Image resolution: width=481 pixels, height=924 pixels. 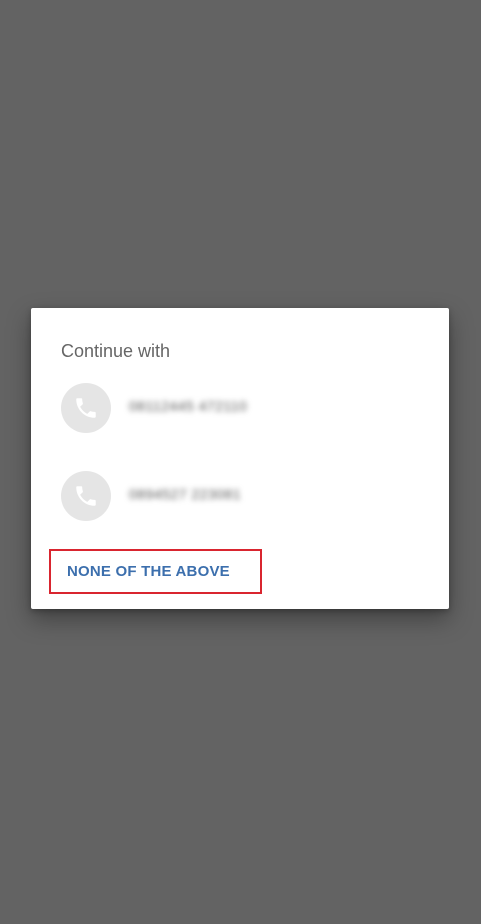 I want to click on phone-number: 0894527 223081, so click(x=185, y=494).